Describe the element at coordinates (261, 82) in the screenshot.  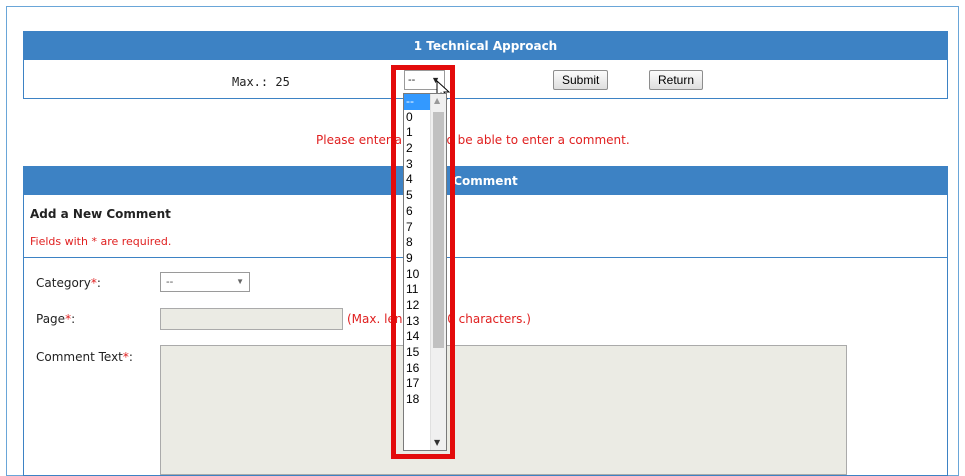
I see `max-score-label: Max.: 25` at that location.